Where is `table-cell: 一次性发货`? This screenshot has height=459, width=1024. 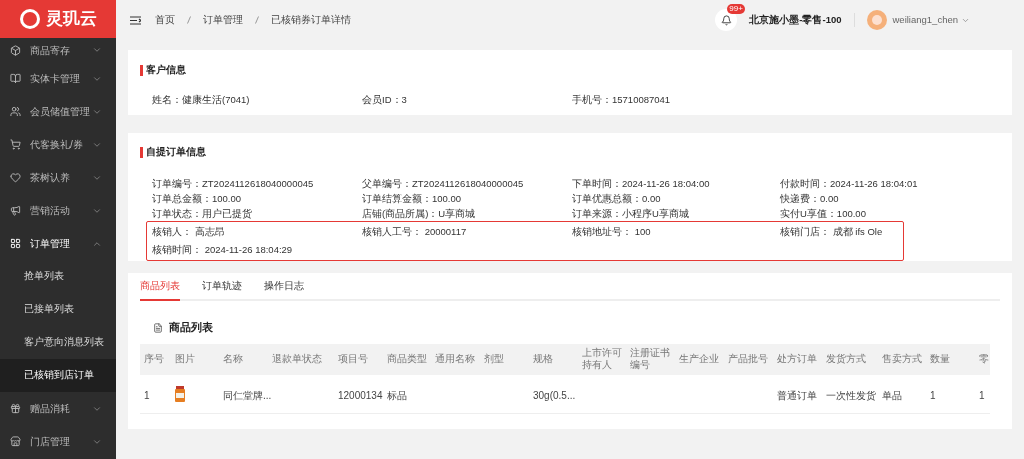
table-cell: 一次性发货 is located at coordinates (851, 395).